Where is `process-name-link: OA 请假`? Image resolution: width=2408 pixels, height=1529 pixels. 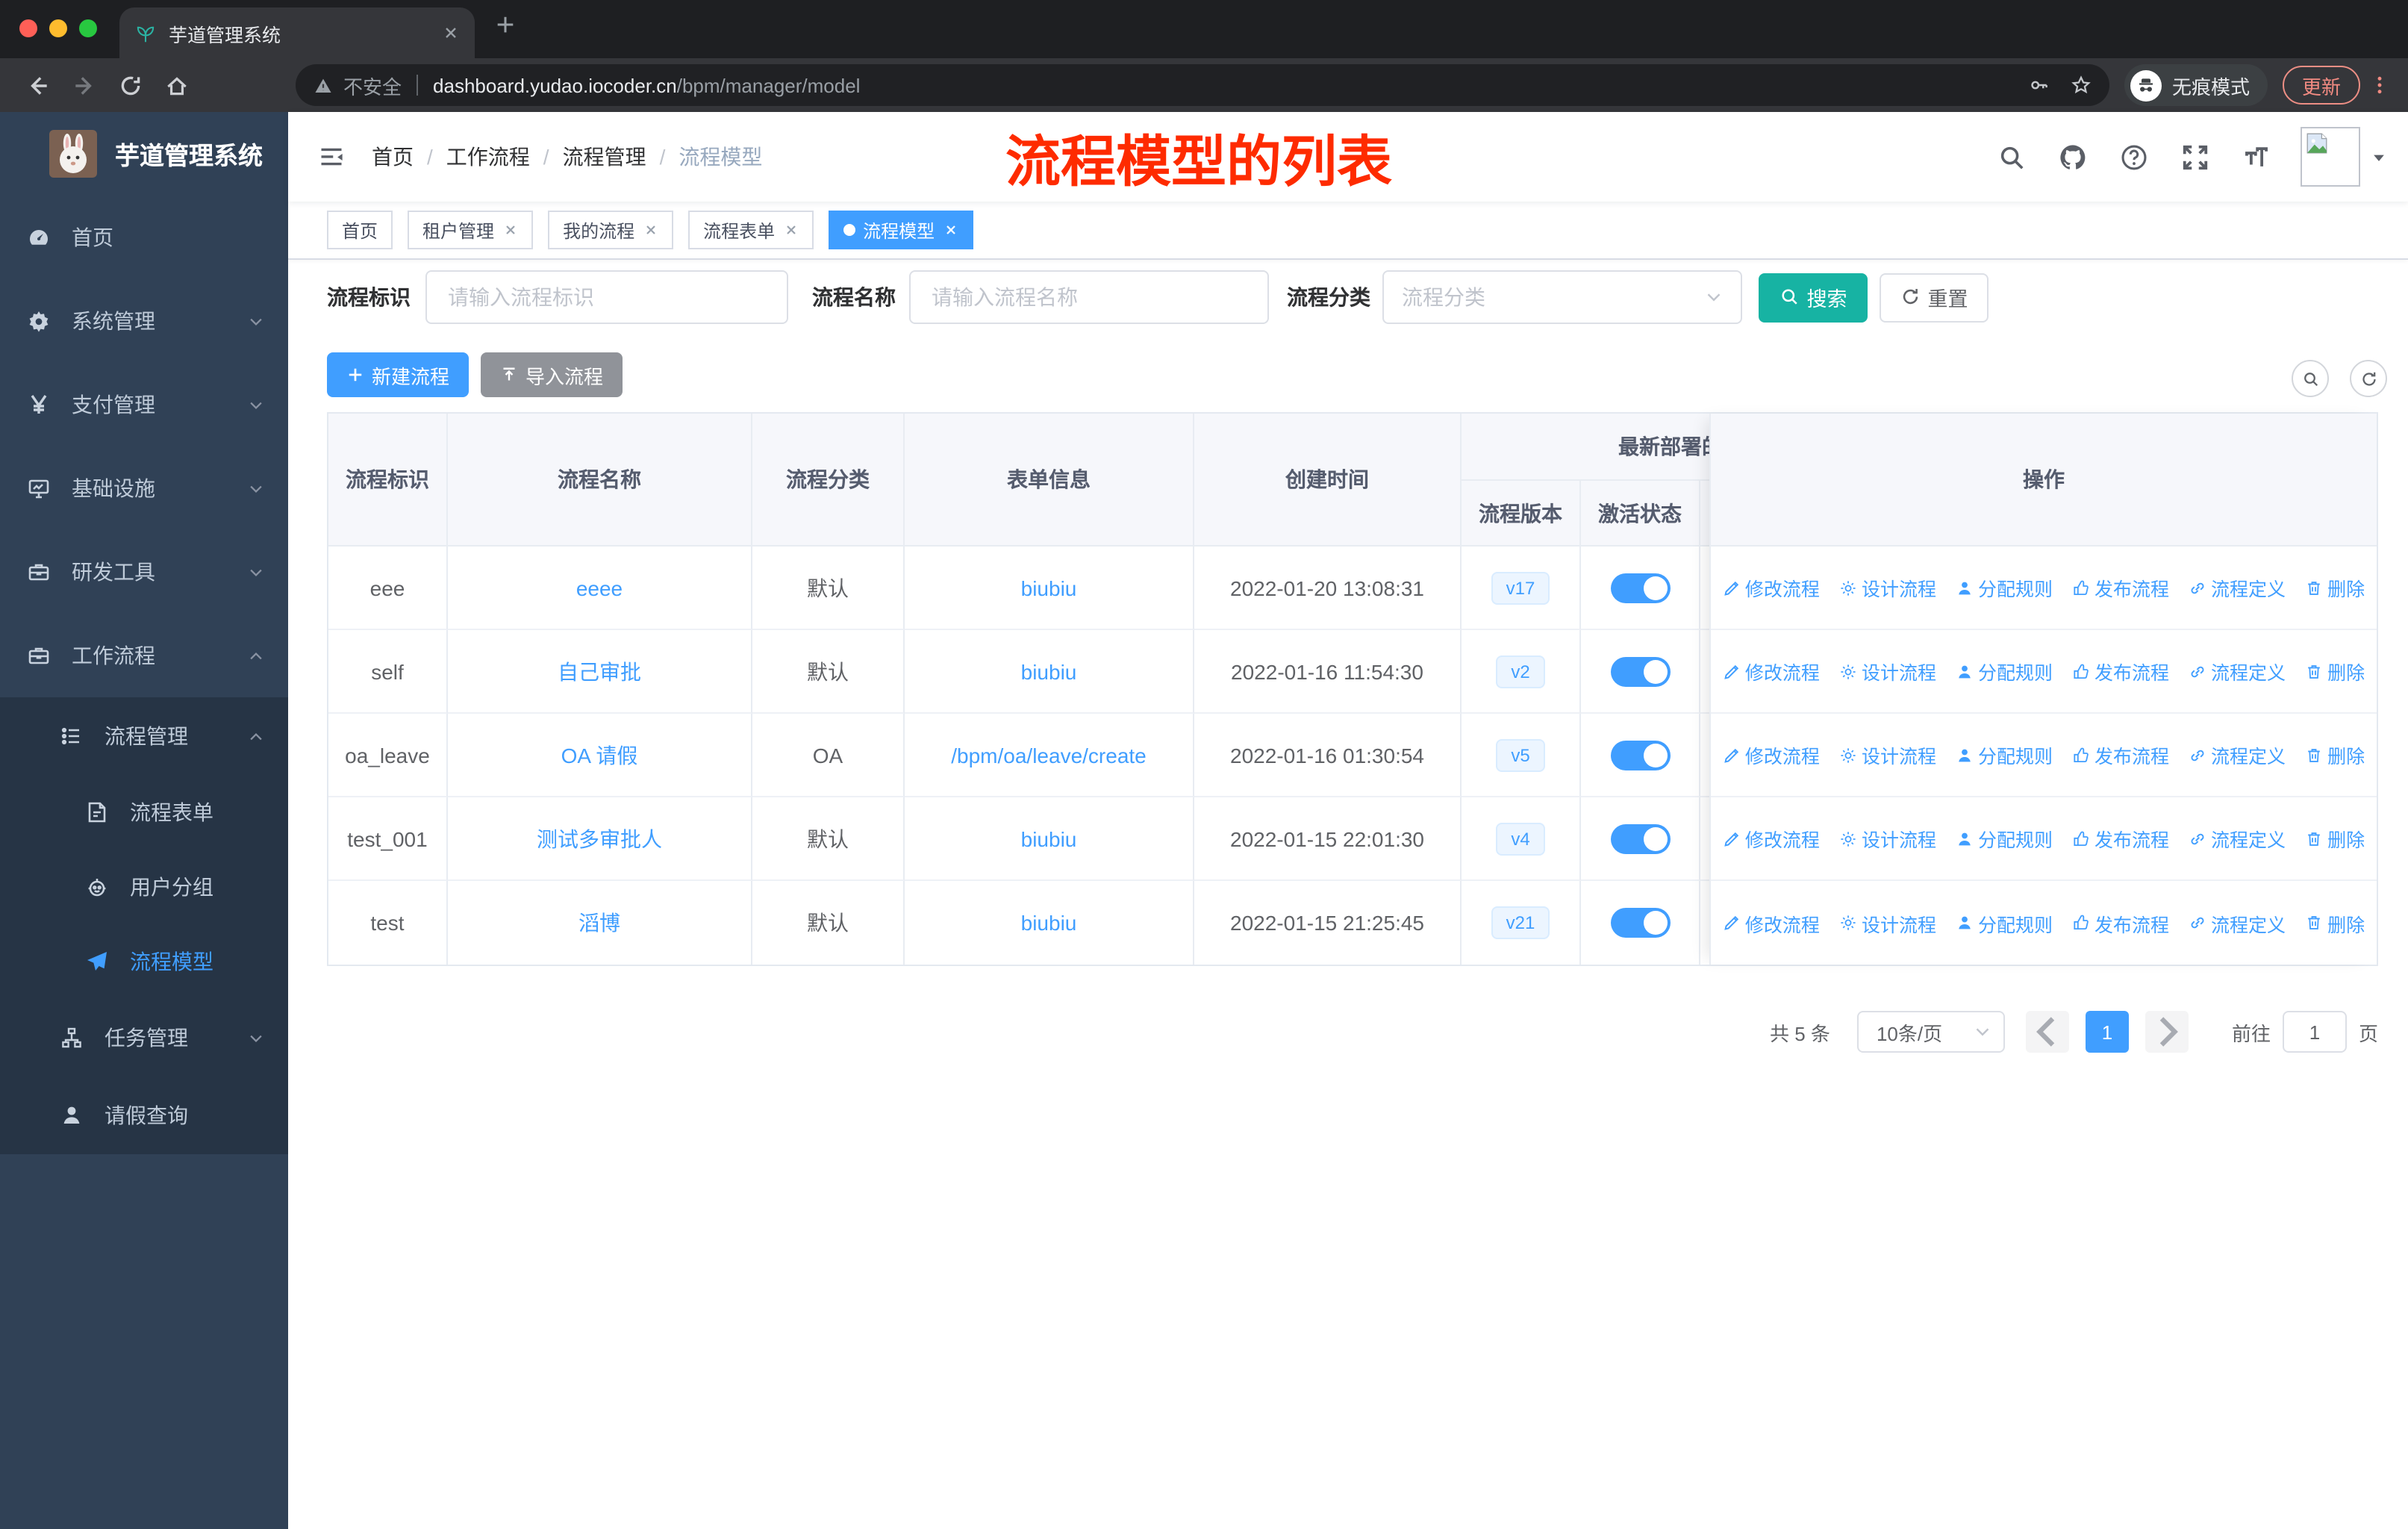
process-name-link: OA 请假 is located at coordinates (599, 755).